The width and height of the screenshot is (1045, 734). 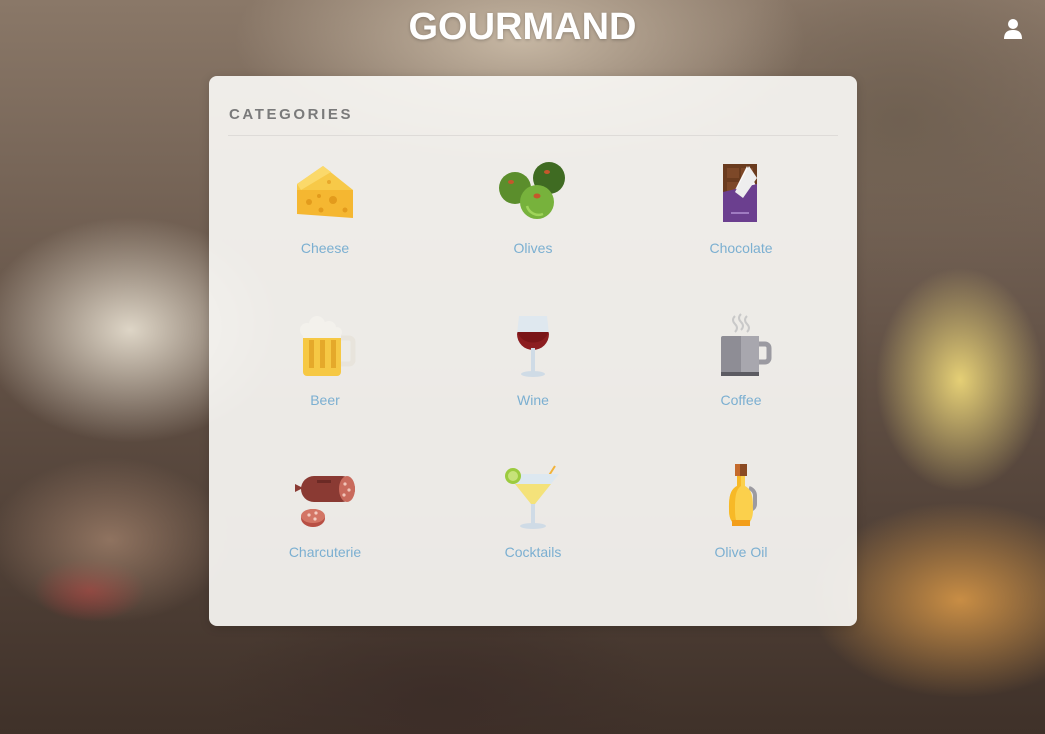 I want to click on category-label: Charcuterie, so click(x=325, y=552).